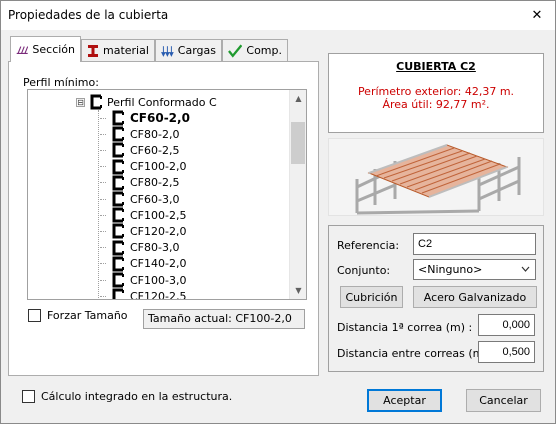 This screenshot has height=424, width=556. Describe the element at coordinates (53, 49) in the screenshot. I see `tab-seccion-label: Sección` at that location.